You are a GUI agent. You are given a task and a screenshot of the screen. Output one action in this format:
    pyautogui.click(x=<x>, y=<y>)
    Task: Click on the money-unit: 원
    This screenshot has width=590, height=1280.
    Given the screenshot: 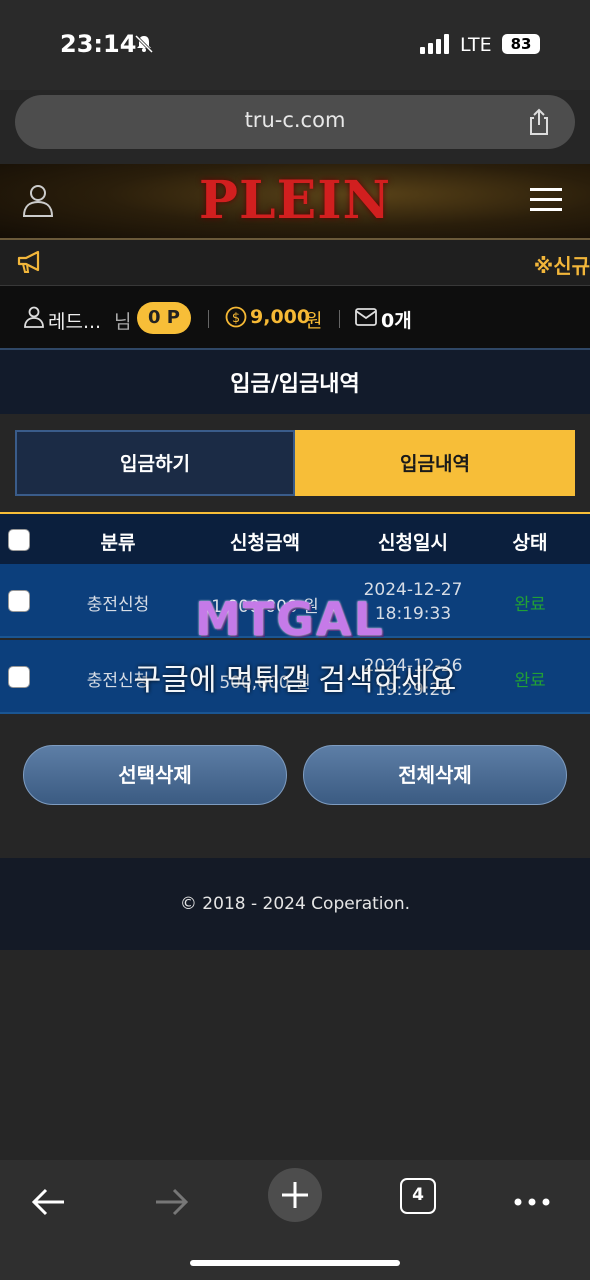 What is the action you would take?
    pyautogui.click(x=314, y=321)
    